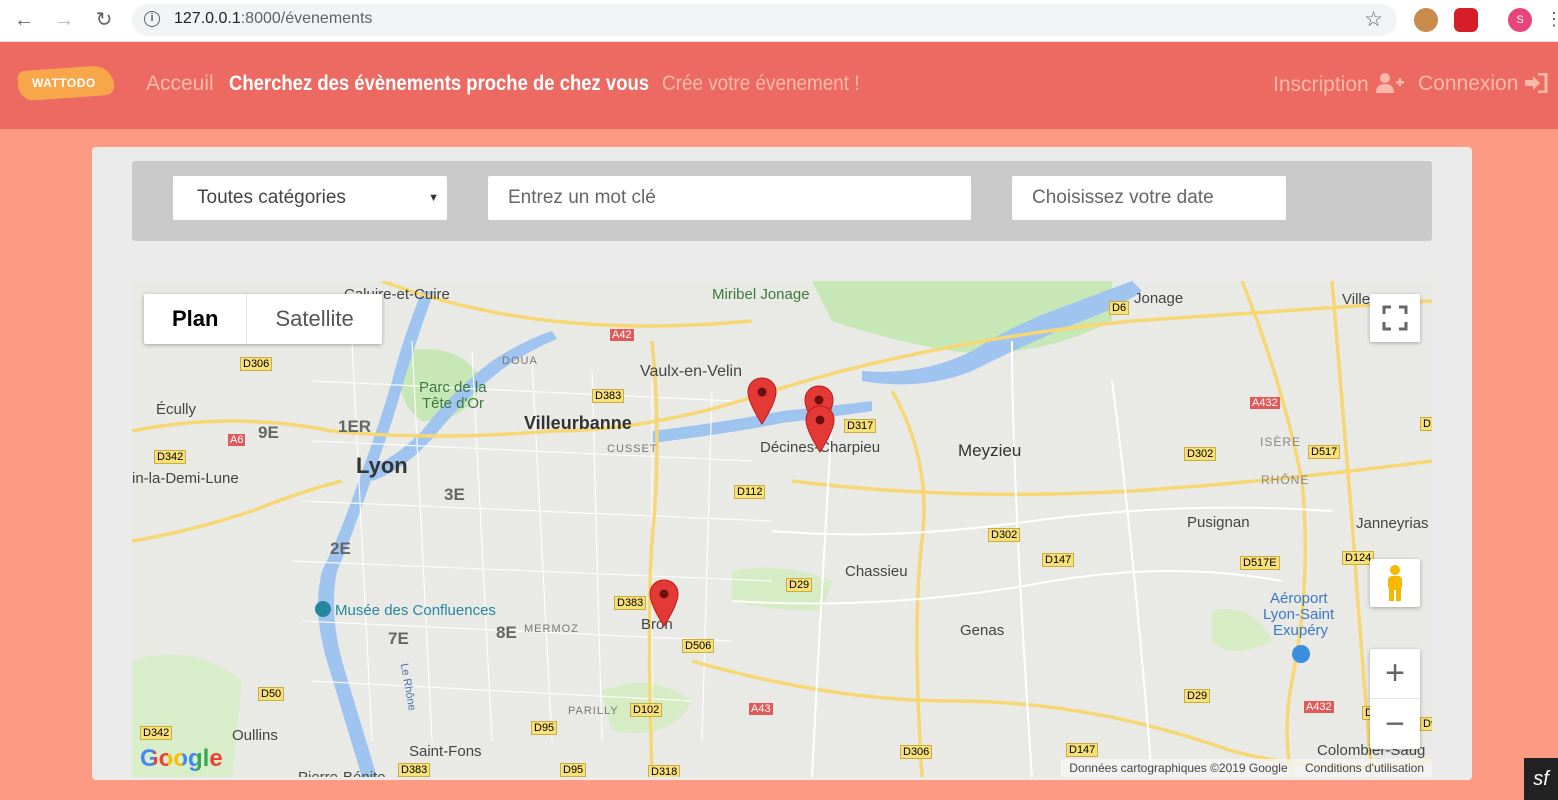  What do you see at coordinates (196, 319) in the screenshot?
I see `map-type-plan: Plan` at bounding box center [196, 319].